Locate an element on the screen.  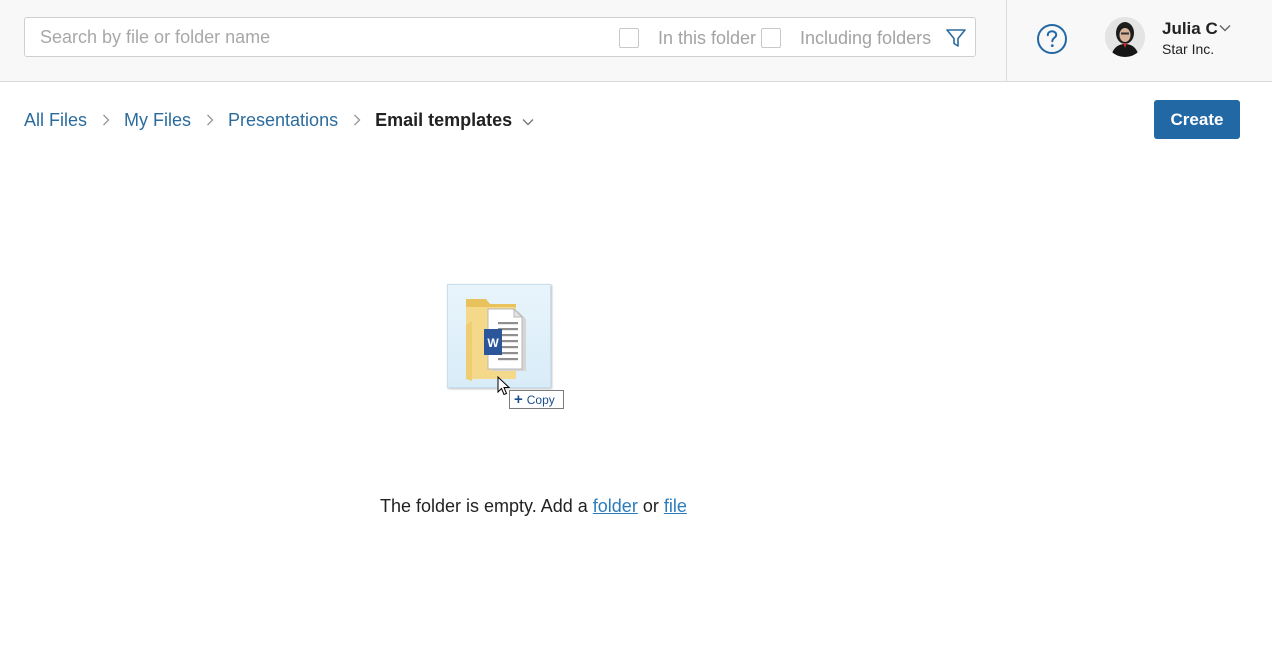
search-box: In this folder Including folders is located at coordinates (500, 37).